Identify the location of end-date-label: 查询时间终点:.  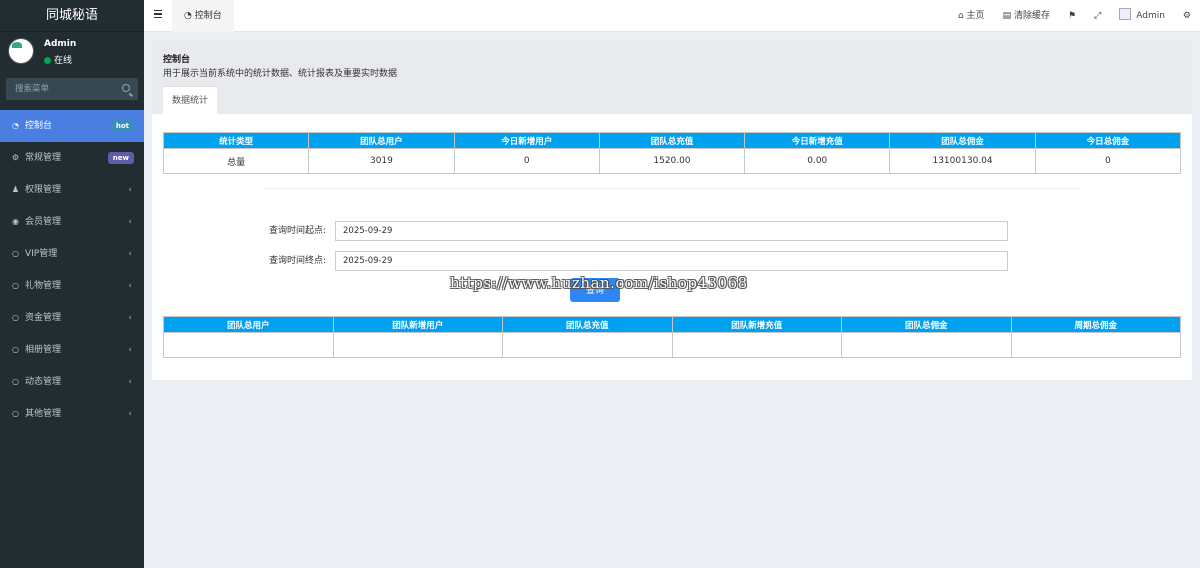
(297, 261).